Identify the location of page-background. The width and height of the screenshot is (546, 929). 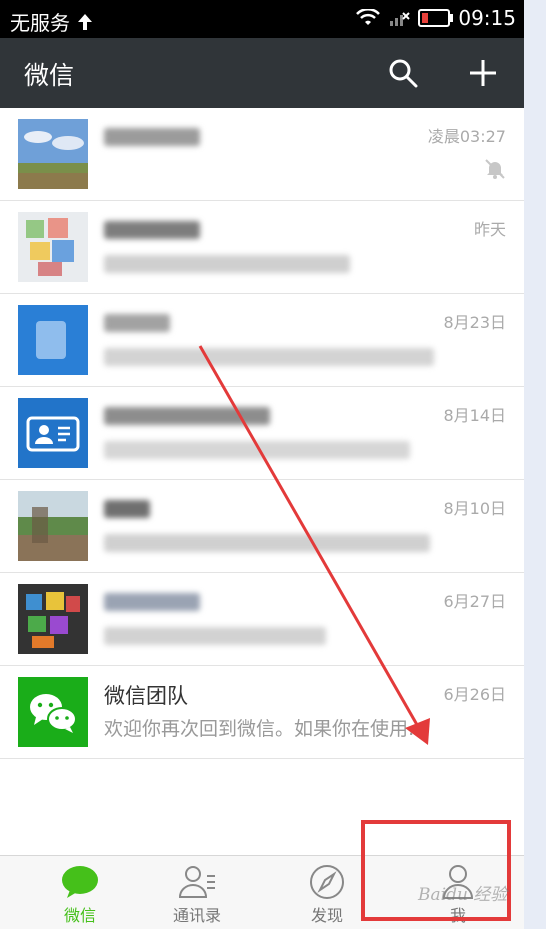
(535, 464).